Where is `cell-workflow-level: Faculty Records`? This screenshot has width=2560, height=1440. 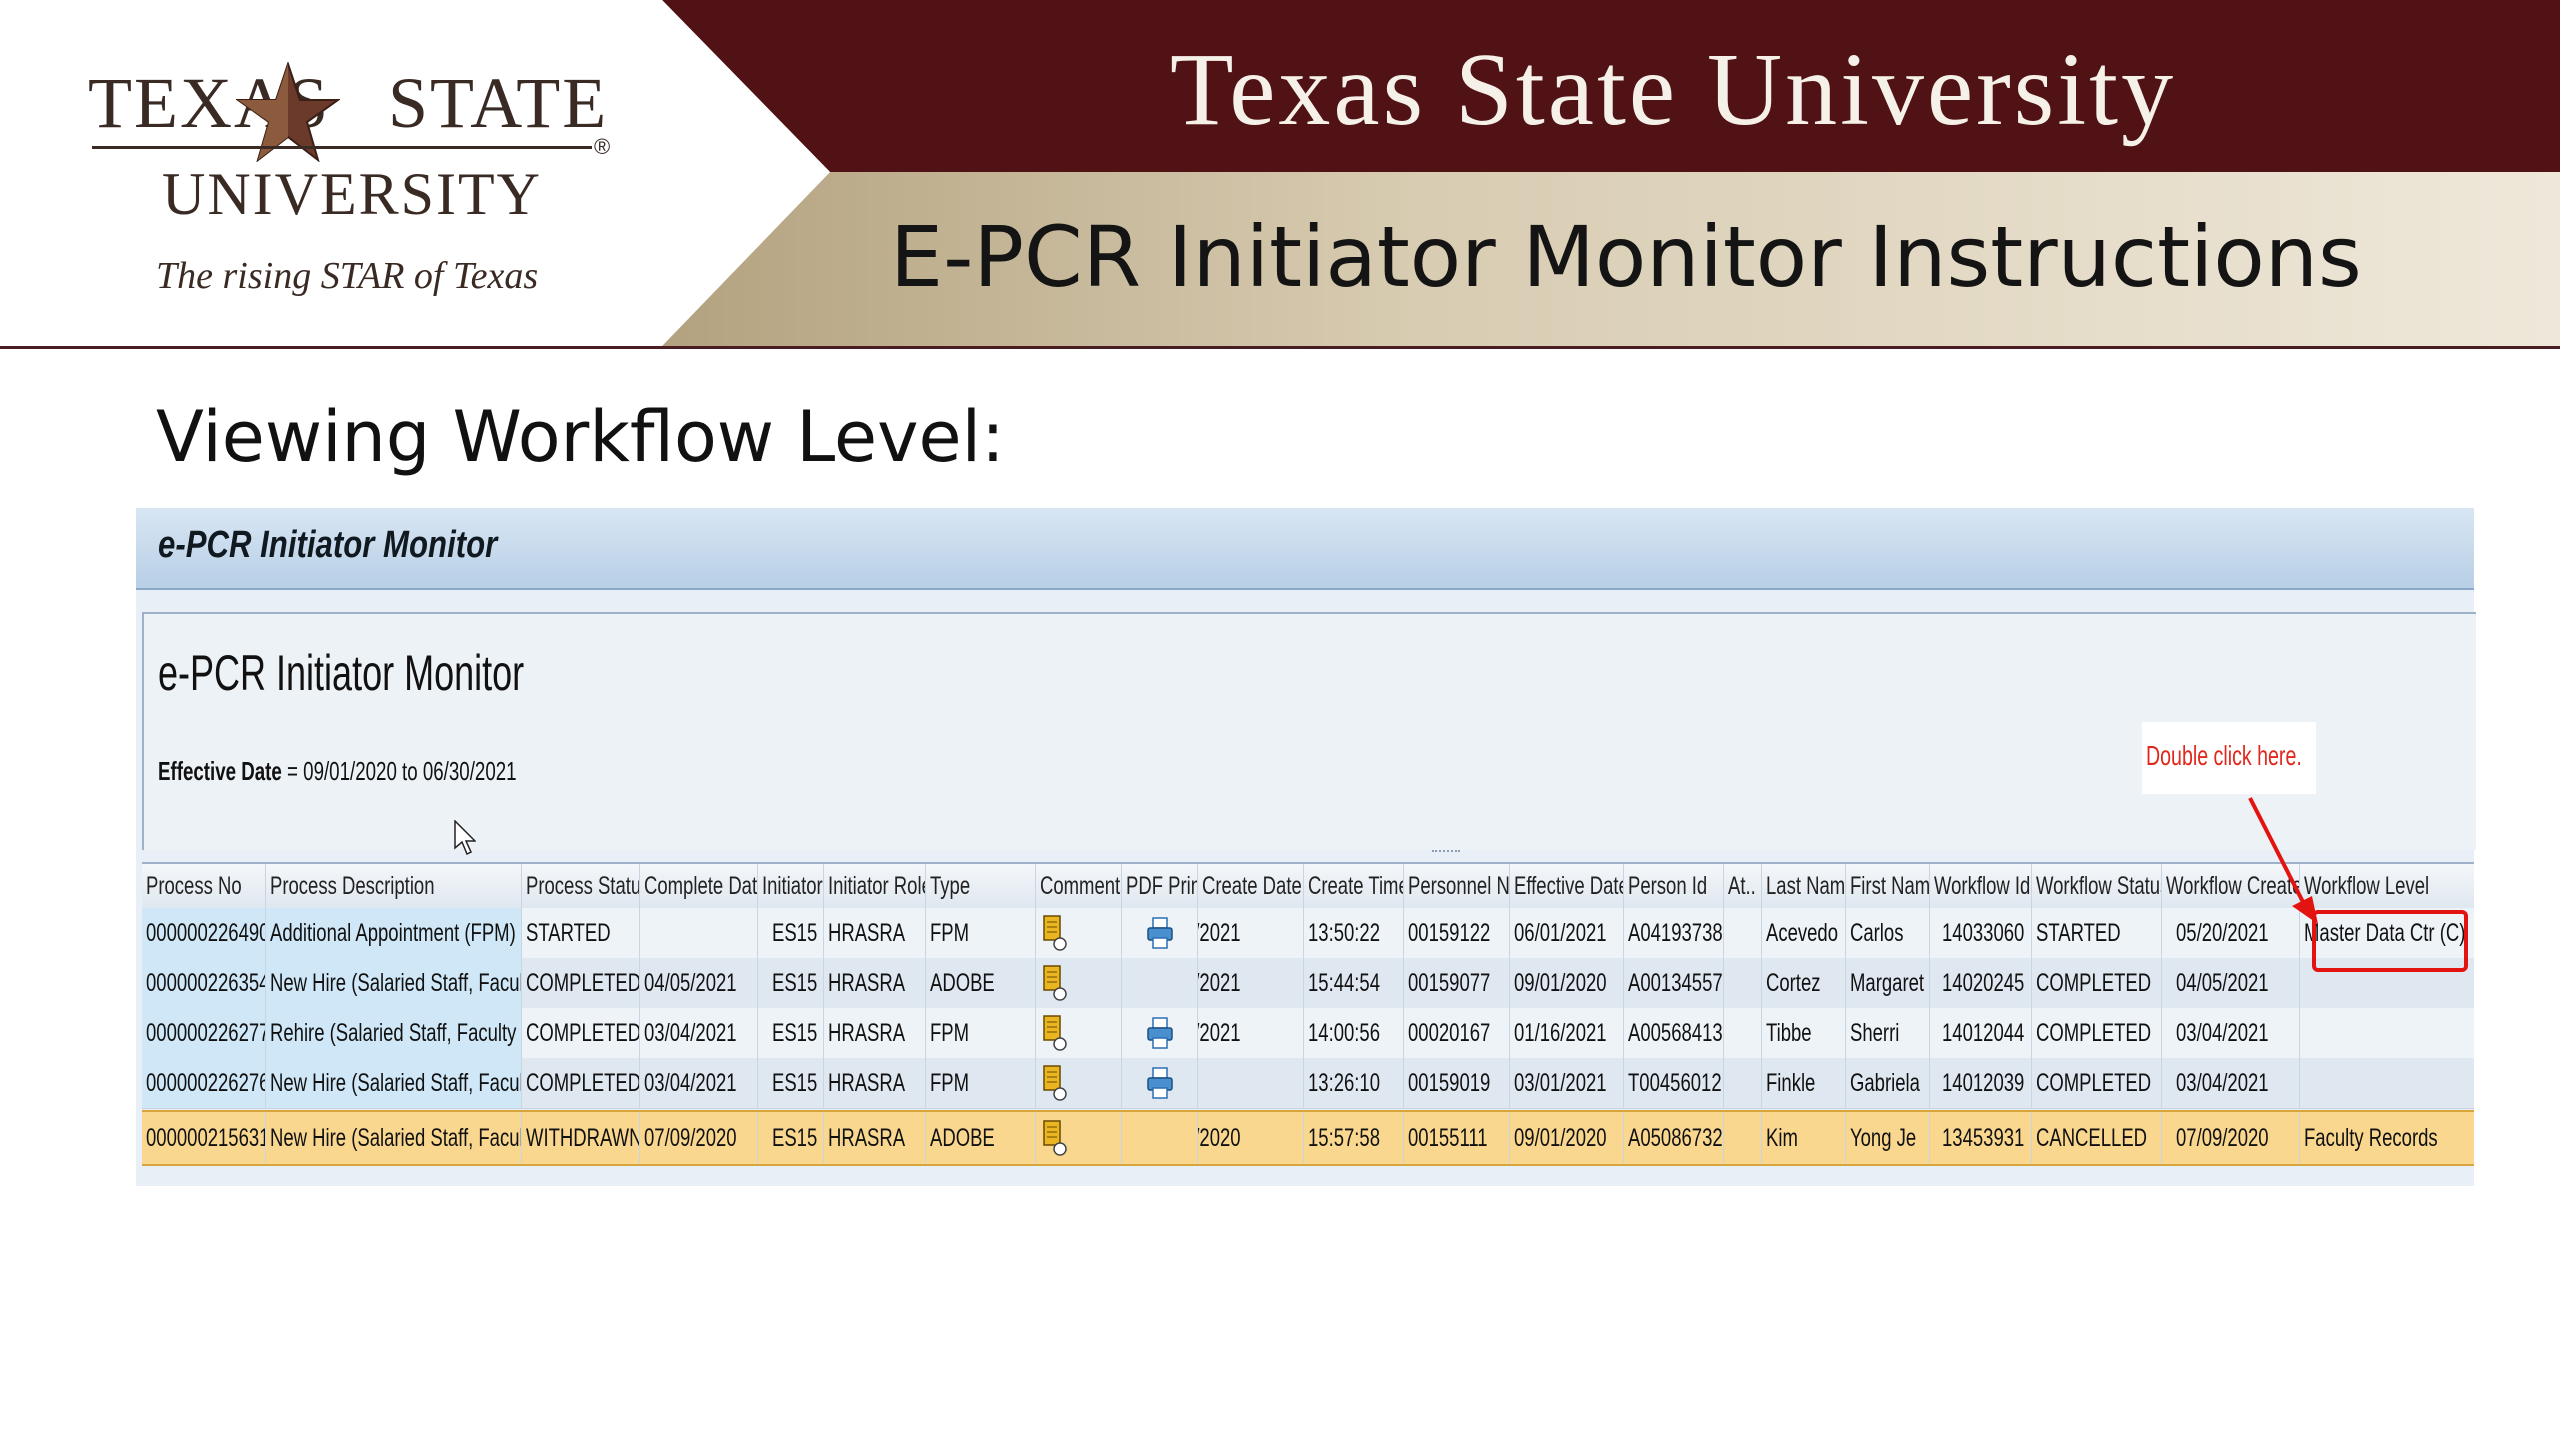
cell-workflow-level: Faculty Records is located at coordinates (2387, 1138).